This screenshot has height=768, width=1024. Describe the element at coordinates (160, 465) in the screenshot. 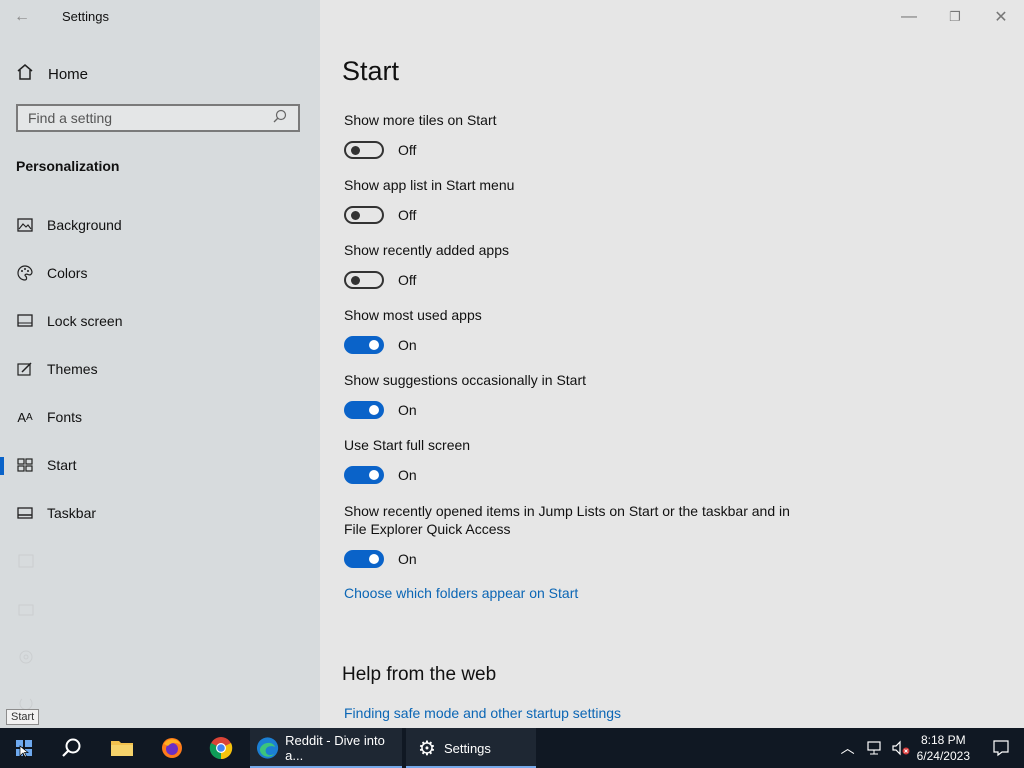

I see `sidebar-item-start: Start` at that location.